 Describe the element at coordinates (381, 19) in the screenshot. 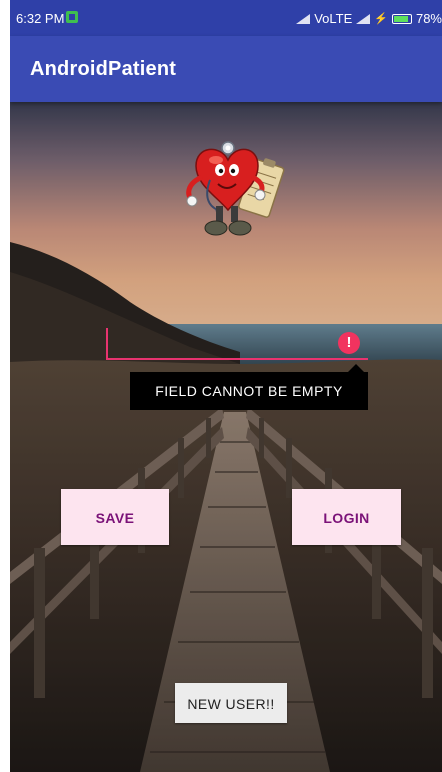

I see `charging-bolt-icon: ⚡` at that location.